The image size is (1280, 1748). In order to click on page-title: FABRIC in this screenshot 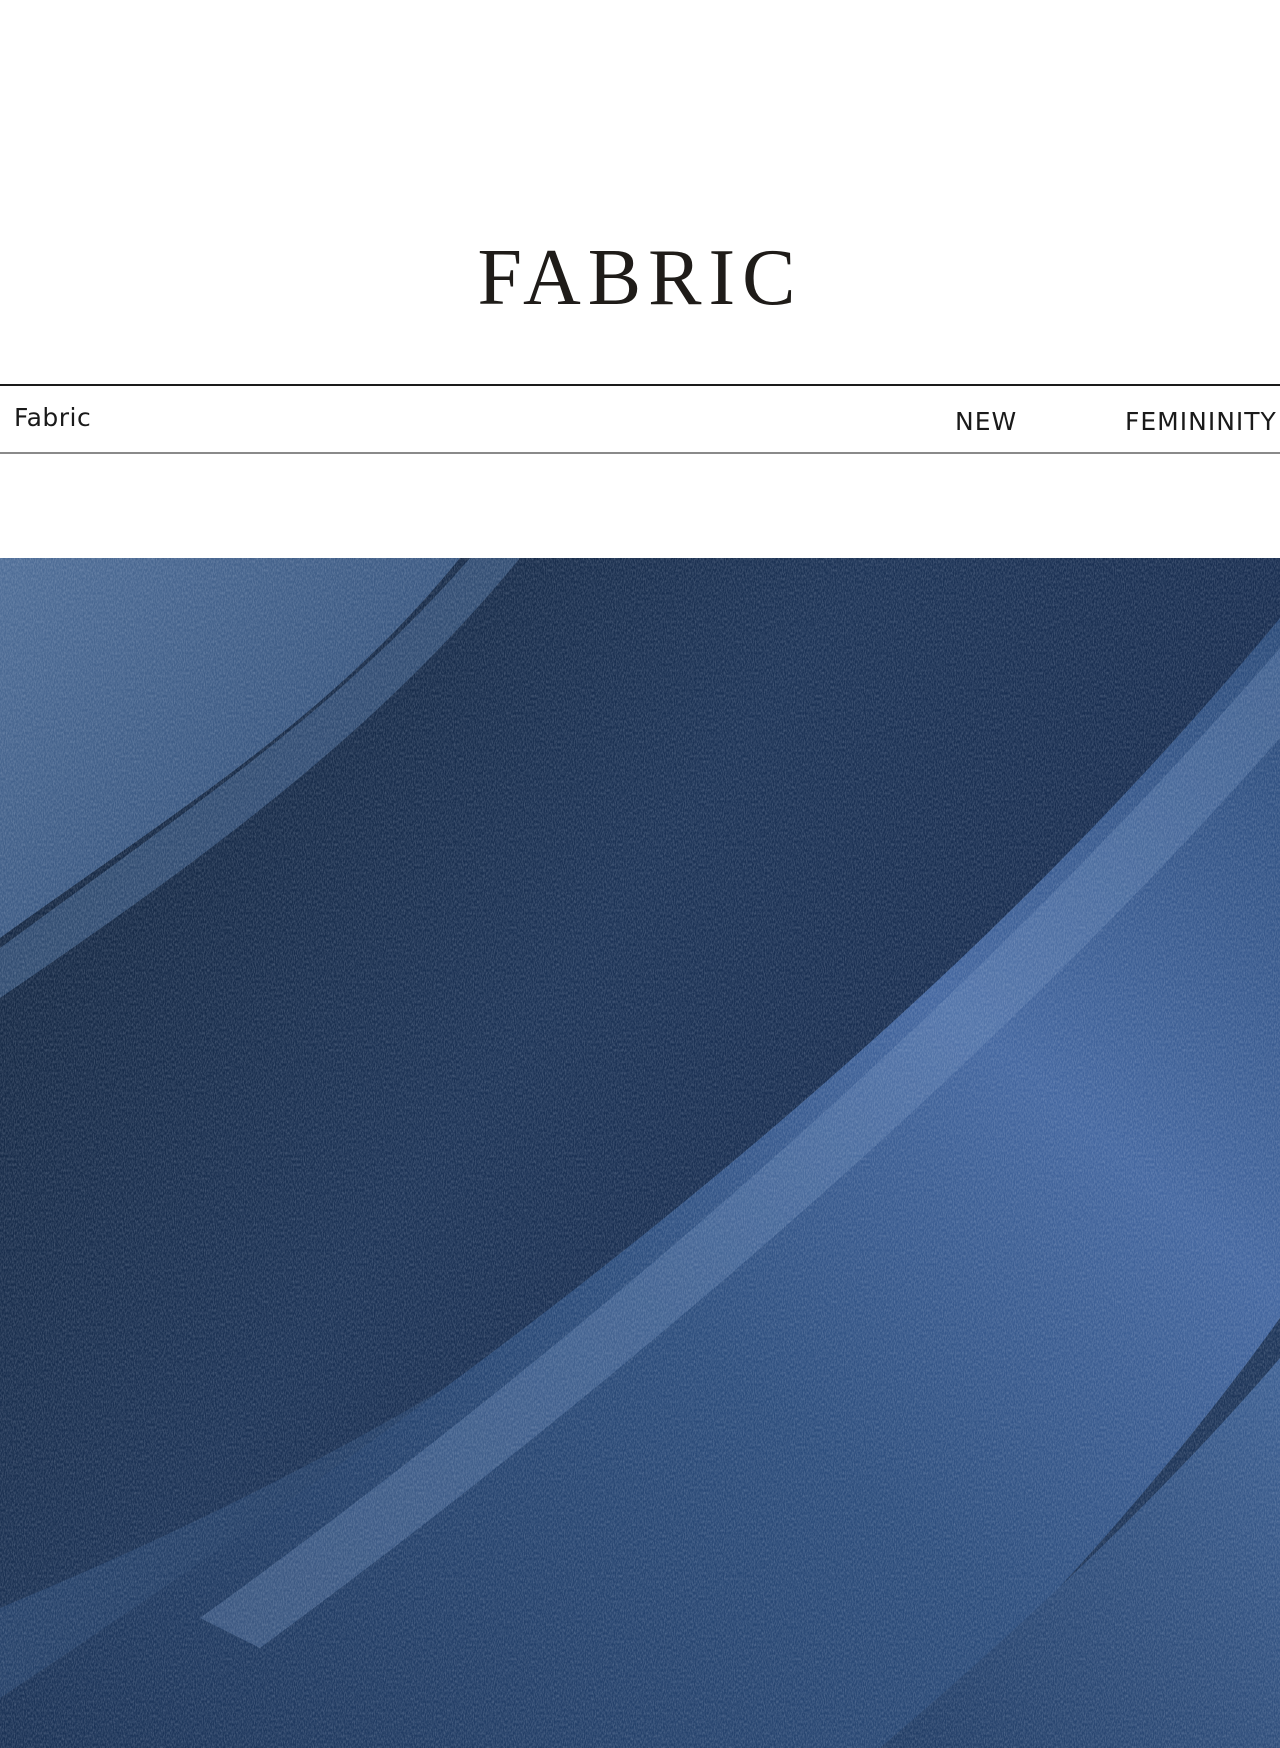, I will do `click(640, 278)`.